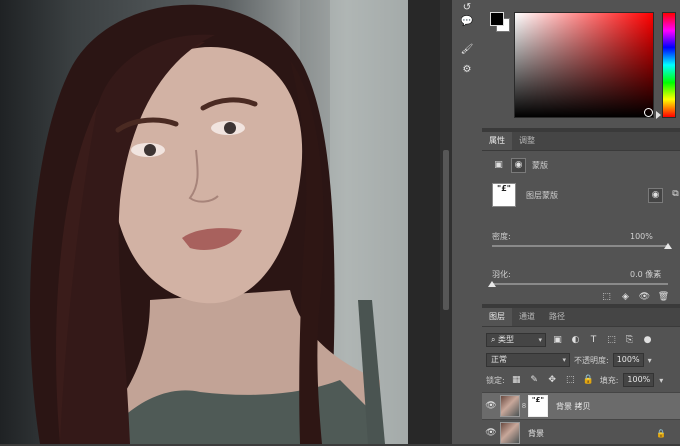 The width and height of the screenshot is (680, 446). What do you see at coordinates (527, 317) in the screenshot?
I see `tab-channels: 通道` at bounding box center [527, 317].